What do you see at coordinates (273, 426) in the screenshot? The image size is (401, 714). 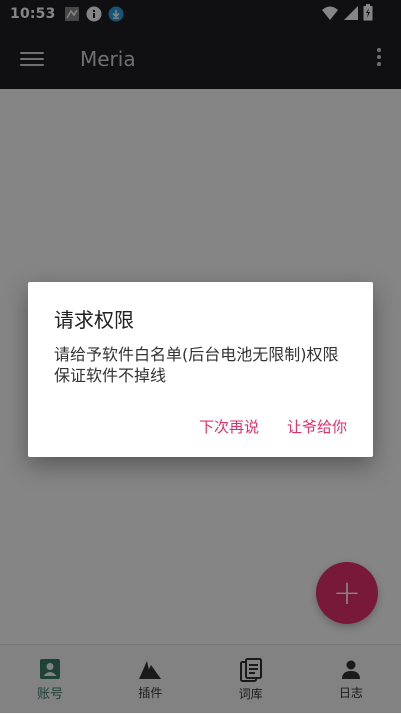 I see `dialog-actions: 下次再说 让爷给你` at bounding box center [273, 426].